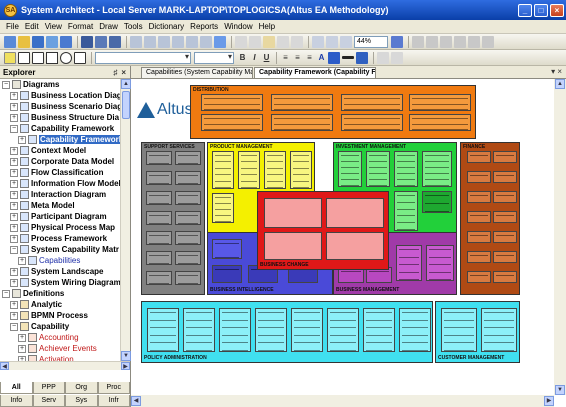 The image size is (566, 407). I want to click on properties-icon, so click(66, 41).